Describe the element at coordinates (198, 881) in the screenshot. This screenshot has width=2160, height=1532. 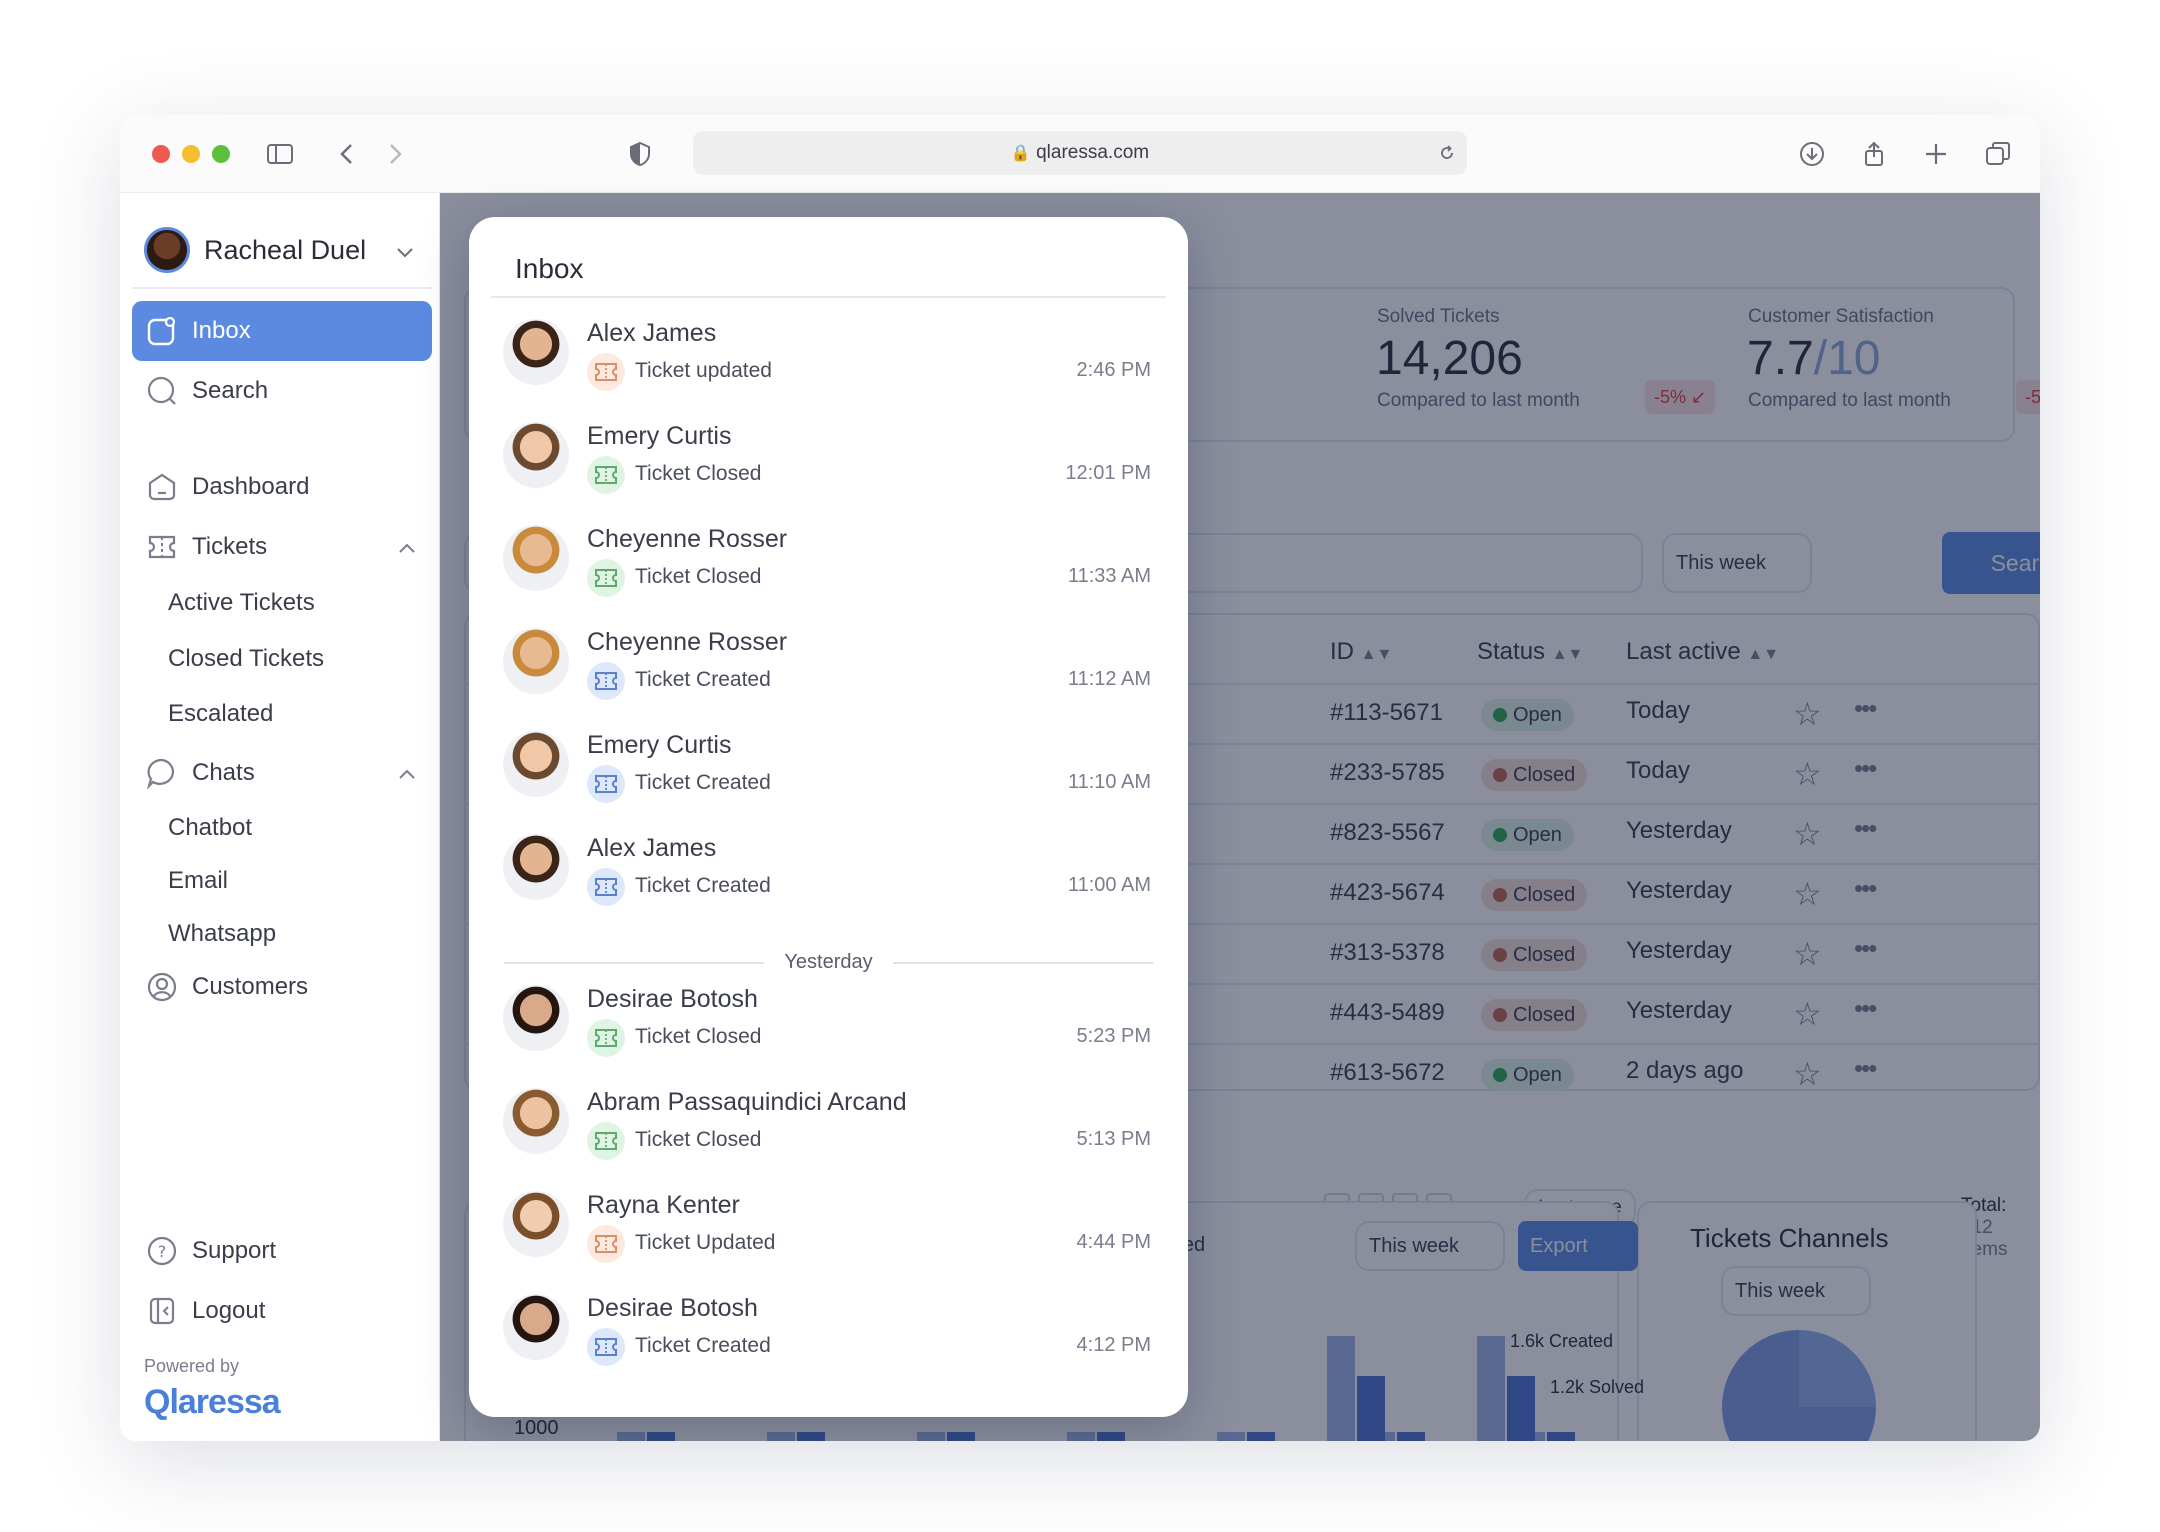
I see `sidebar-subitem-email: Email` at that location.